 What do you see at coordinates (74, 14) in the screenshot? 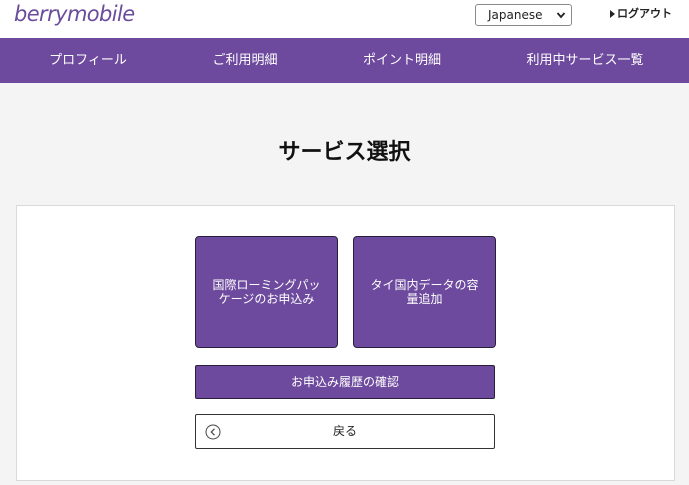
I see `berrymobile-logo: berrymobile` at bounding box center [74, 14].